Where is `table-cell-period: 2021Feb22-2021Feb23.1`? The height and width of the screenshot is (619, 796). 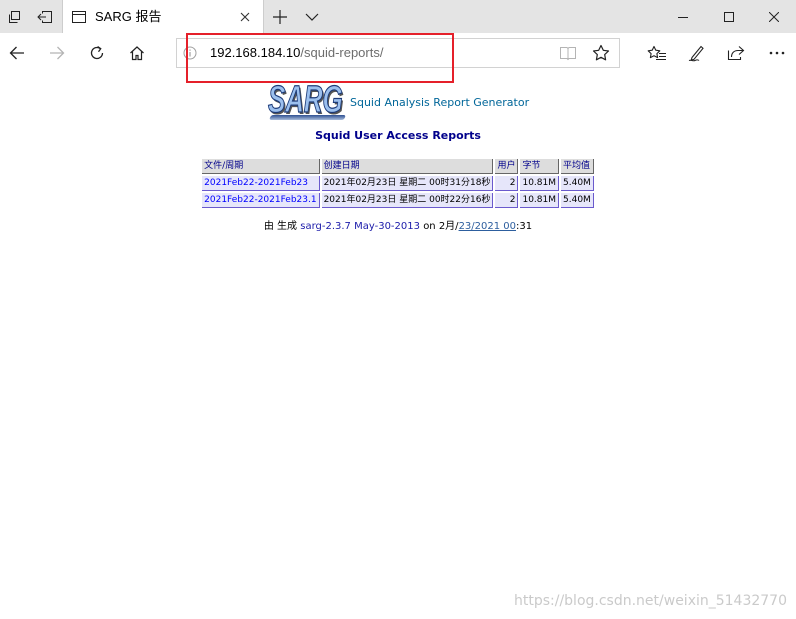
table-cell-period: 2021Feb22-2021Feb23.1 is located at coordinates (261, 200).